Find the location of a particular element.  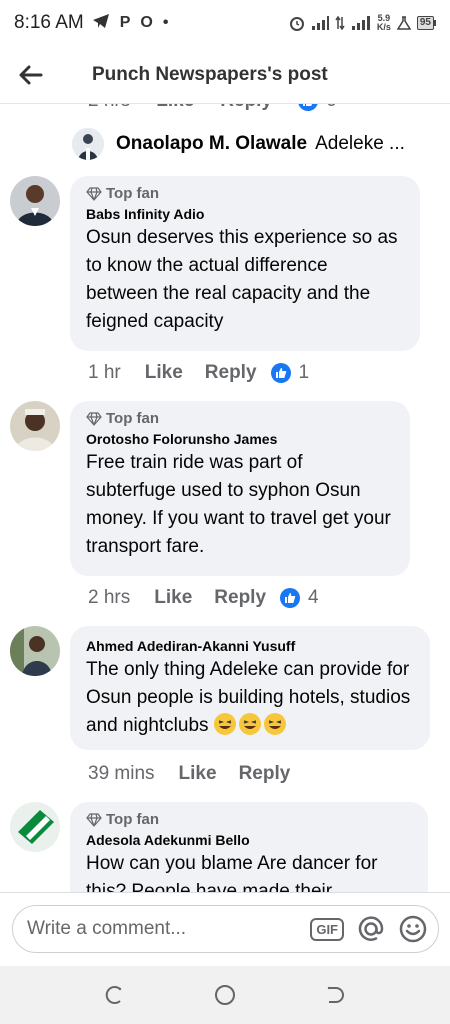

comment-author: Orotosho Folorunsho James is located at coordinates (240, 439).